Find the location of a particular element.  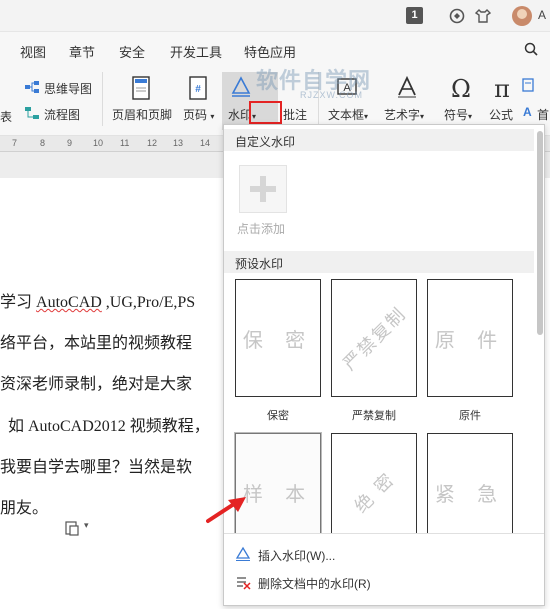

preset-watermark-original: 原 件 is located at coordinates (470, 338).